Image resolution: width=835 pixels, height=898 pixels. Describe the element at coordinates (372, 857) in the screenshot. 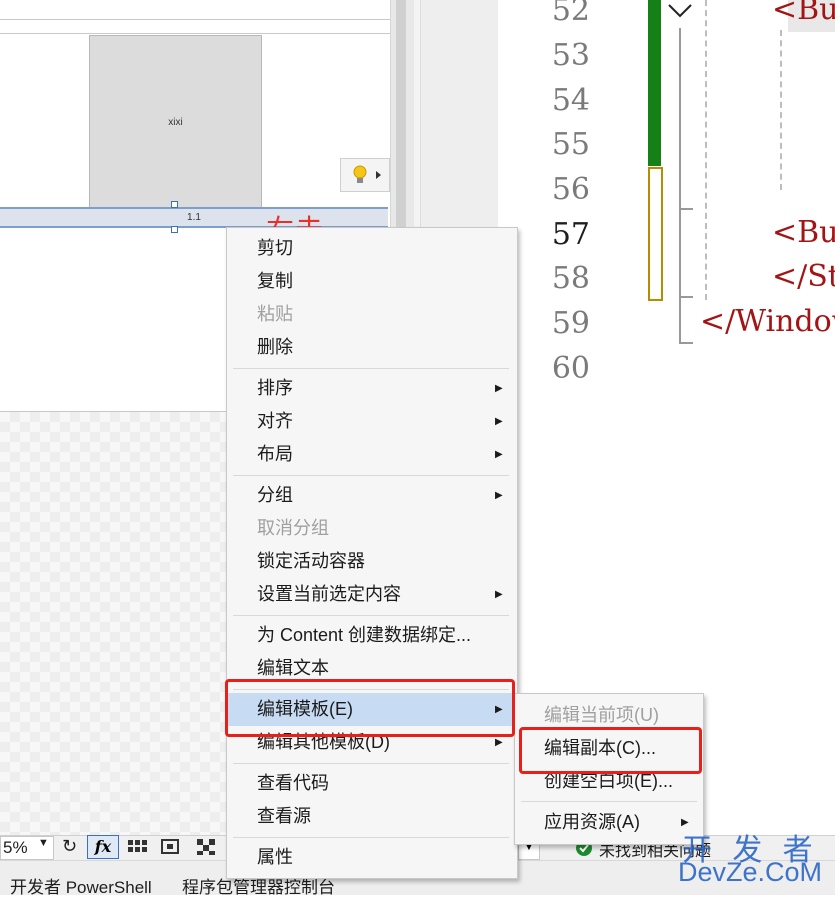

I see `menu-item-properties: 属性` at that location.